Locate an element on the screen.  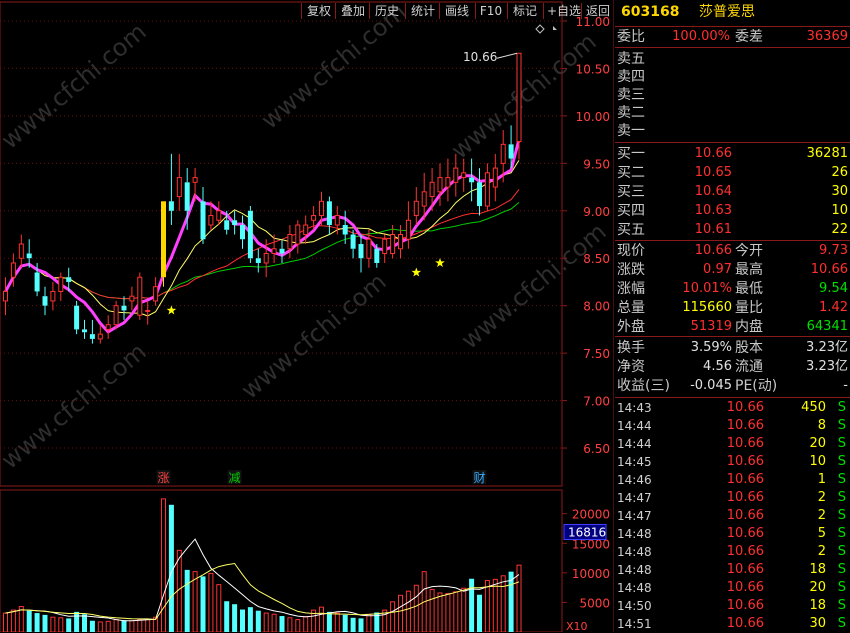
toolbar-button-7: +自选 is located at coordinates (564, 11).